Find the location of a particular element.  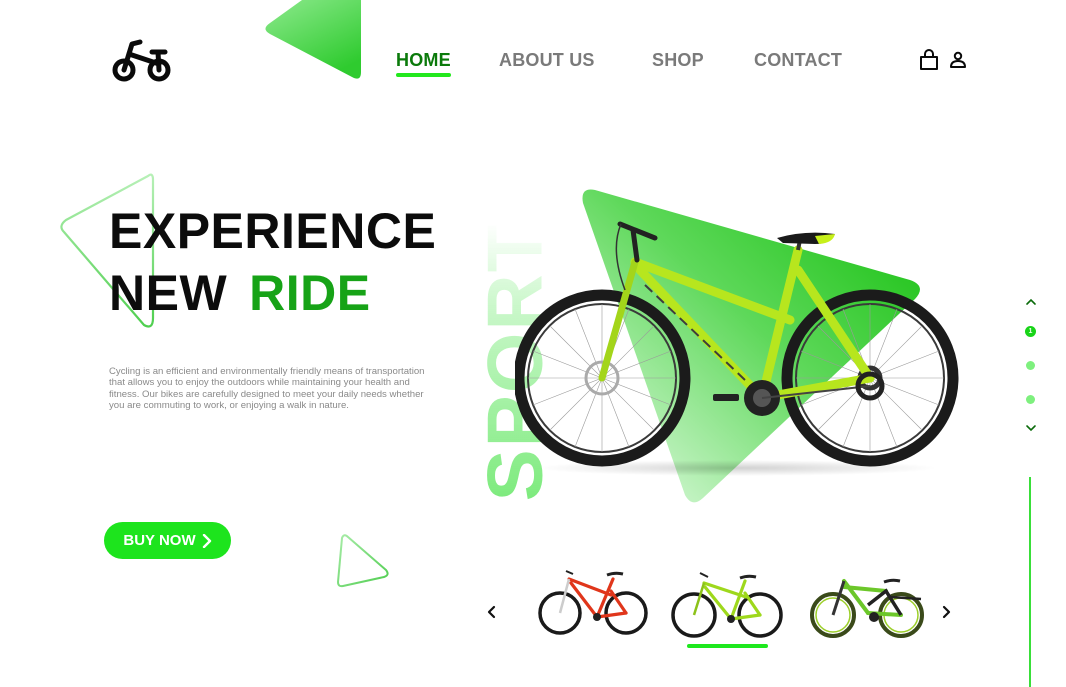

bike-thumbnail-red is located at coordinates (593, 603).